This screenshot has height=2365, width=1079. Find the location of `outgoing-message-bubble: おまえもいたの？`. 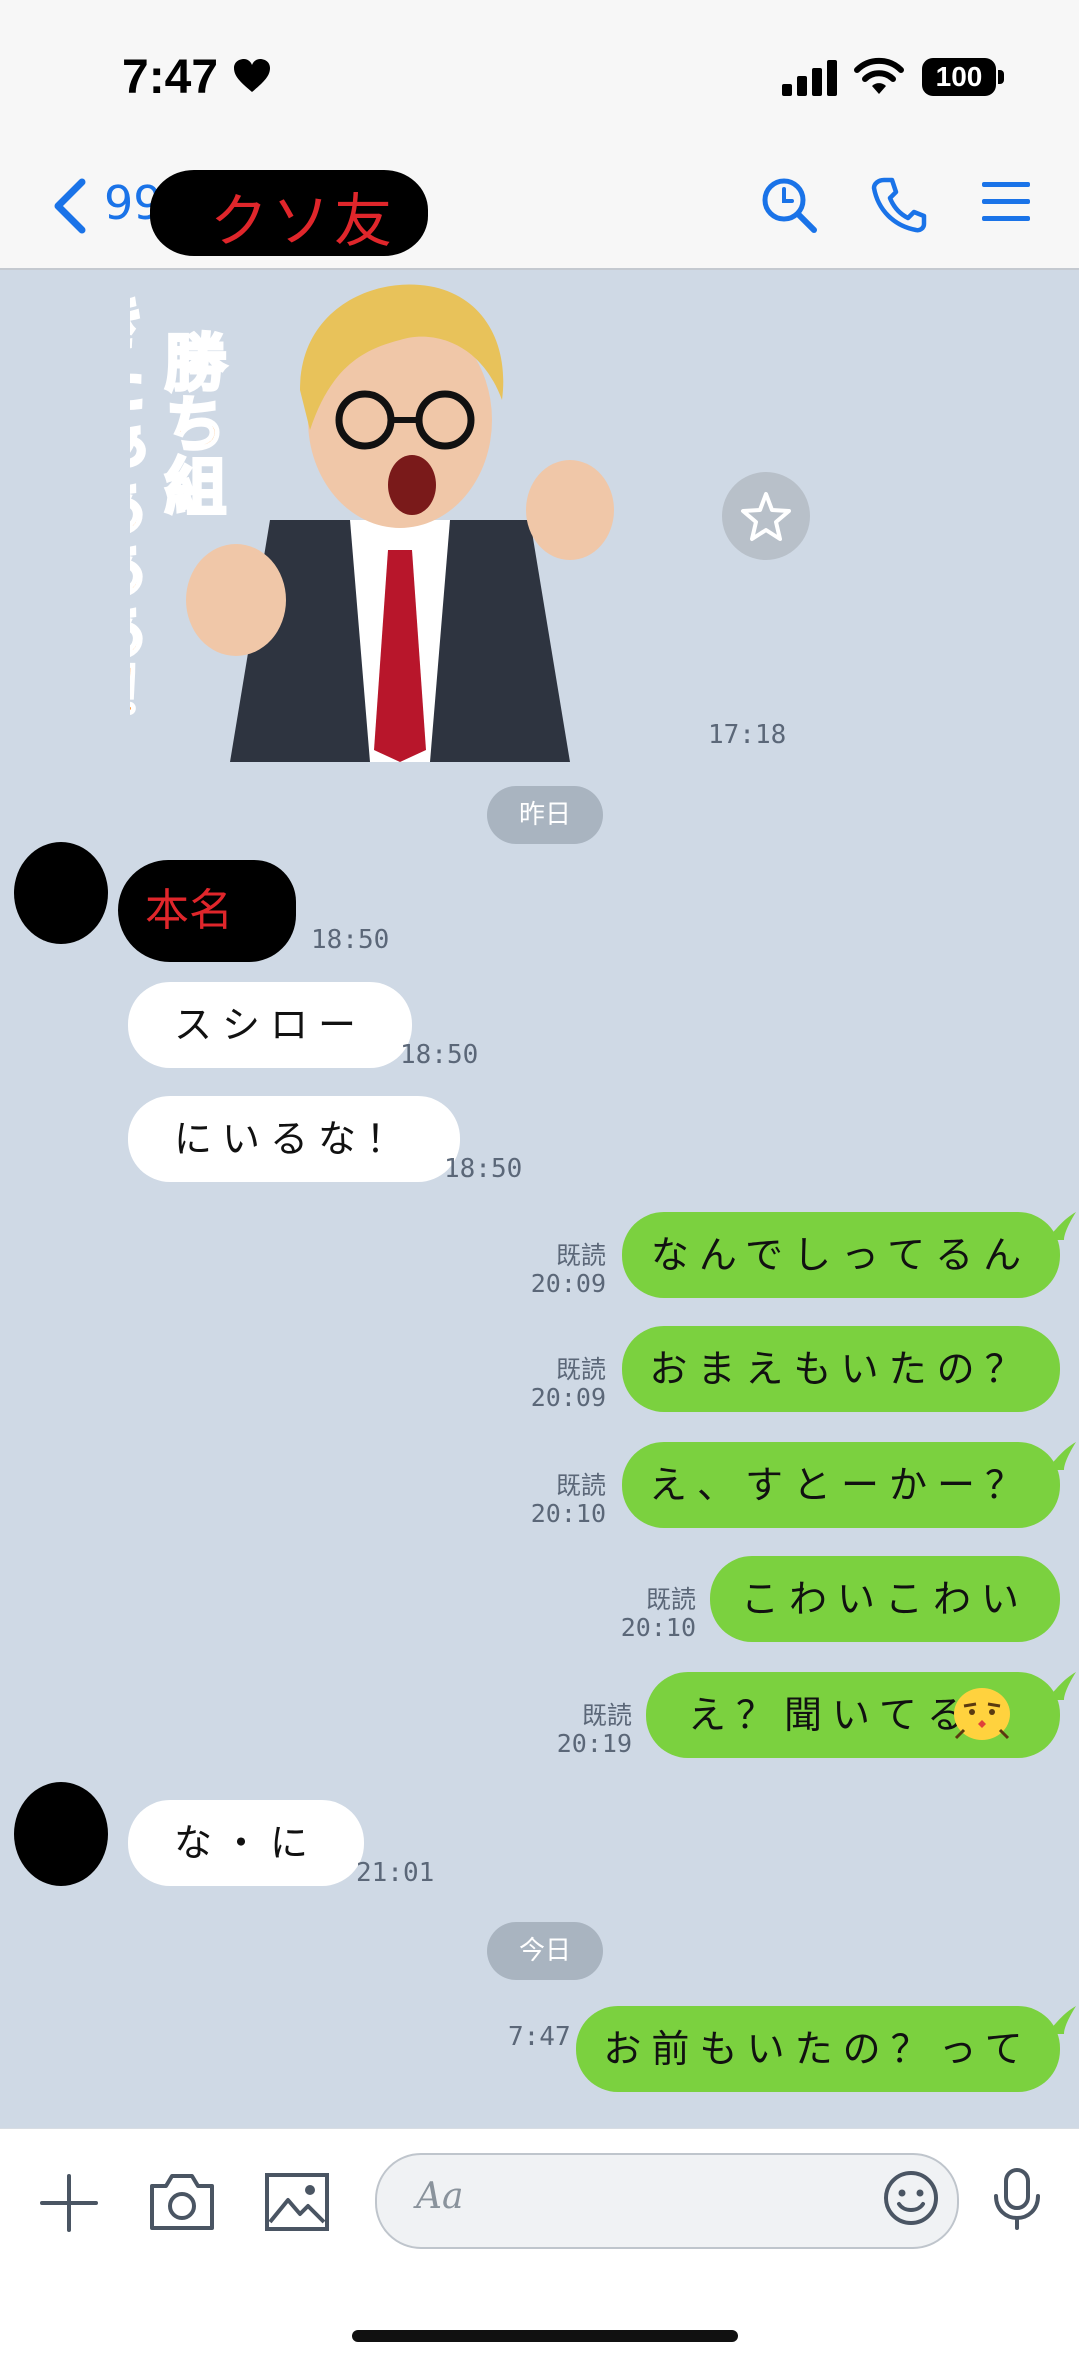

outgoing-message-bubble: おまえもいたの？ is located at coordinates (841, 1369).